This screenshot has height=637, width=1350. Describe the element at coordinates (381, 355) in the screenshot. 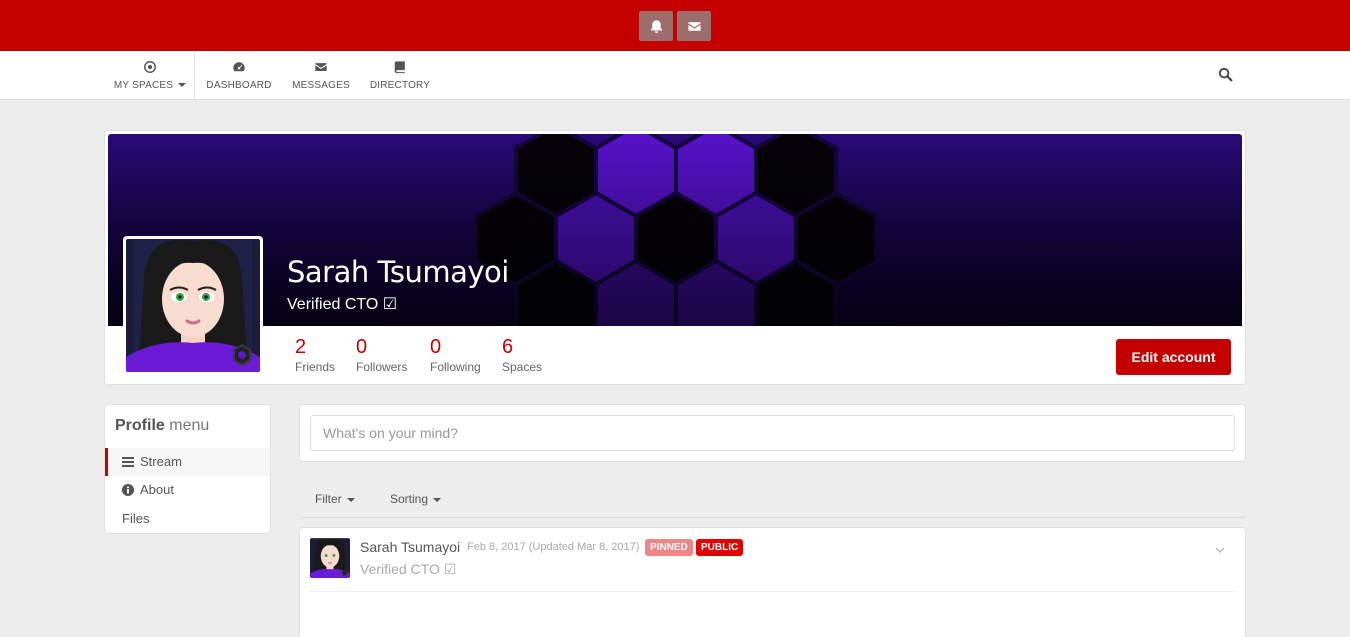

I see `stat-followers: 0 Followers` at that location.